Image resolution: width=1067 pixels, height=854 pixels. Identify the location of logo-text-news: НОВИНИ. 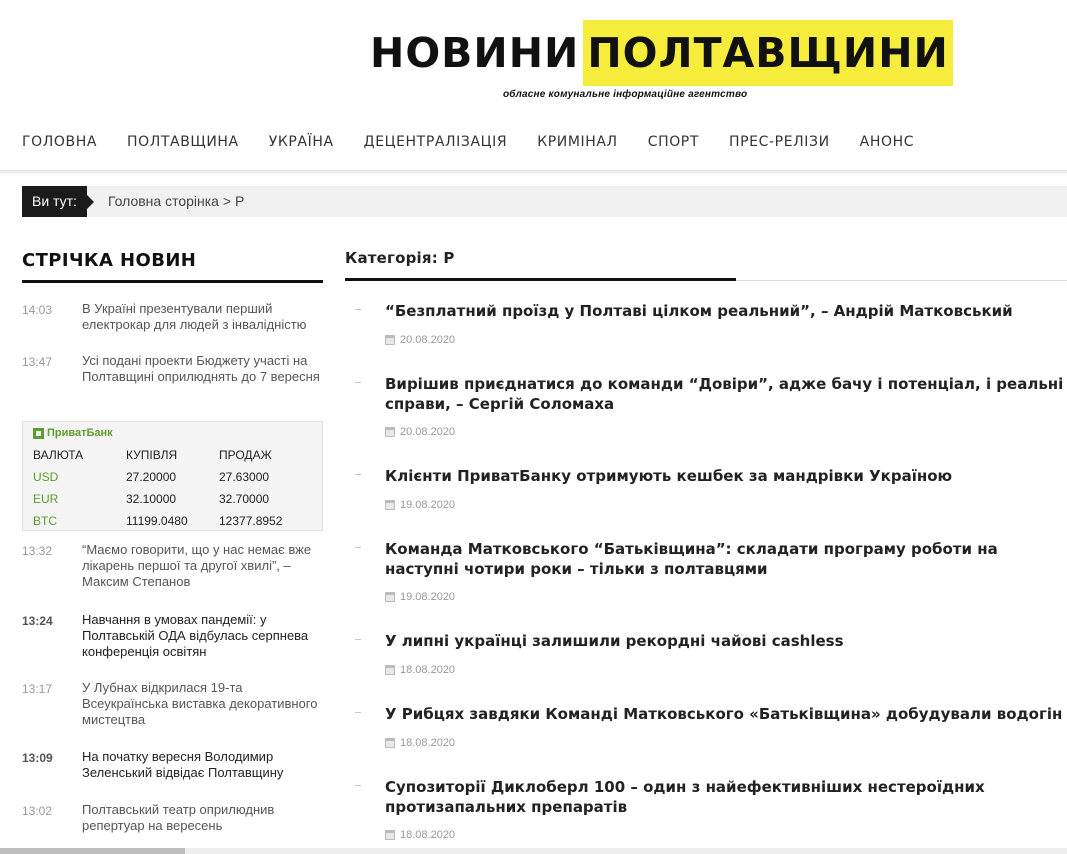
(475, 53).